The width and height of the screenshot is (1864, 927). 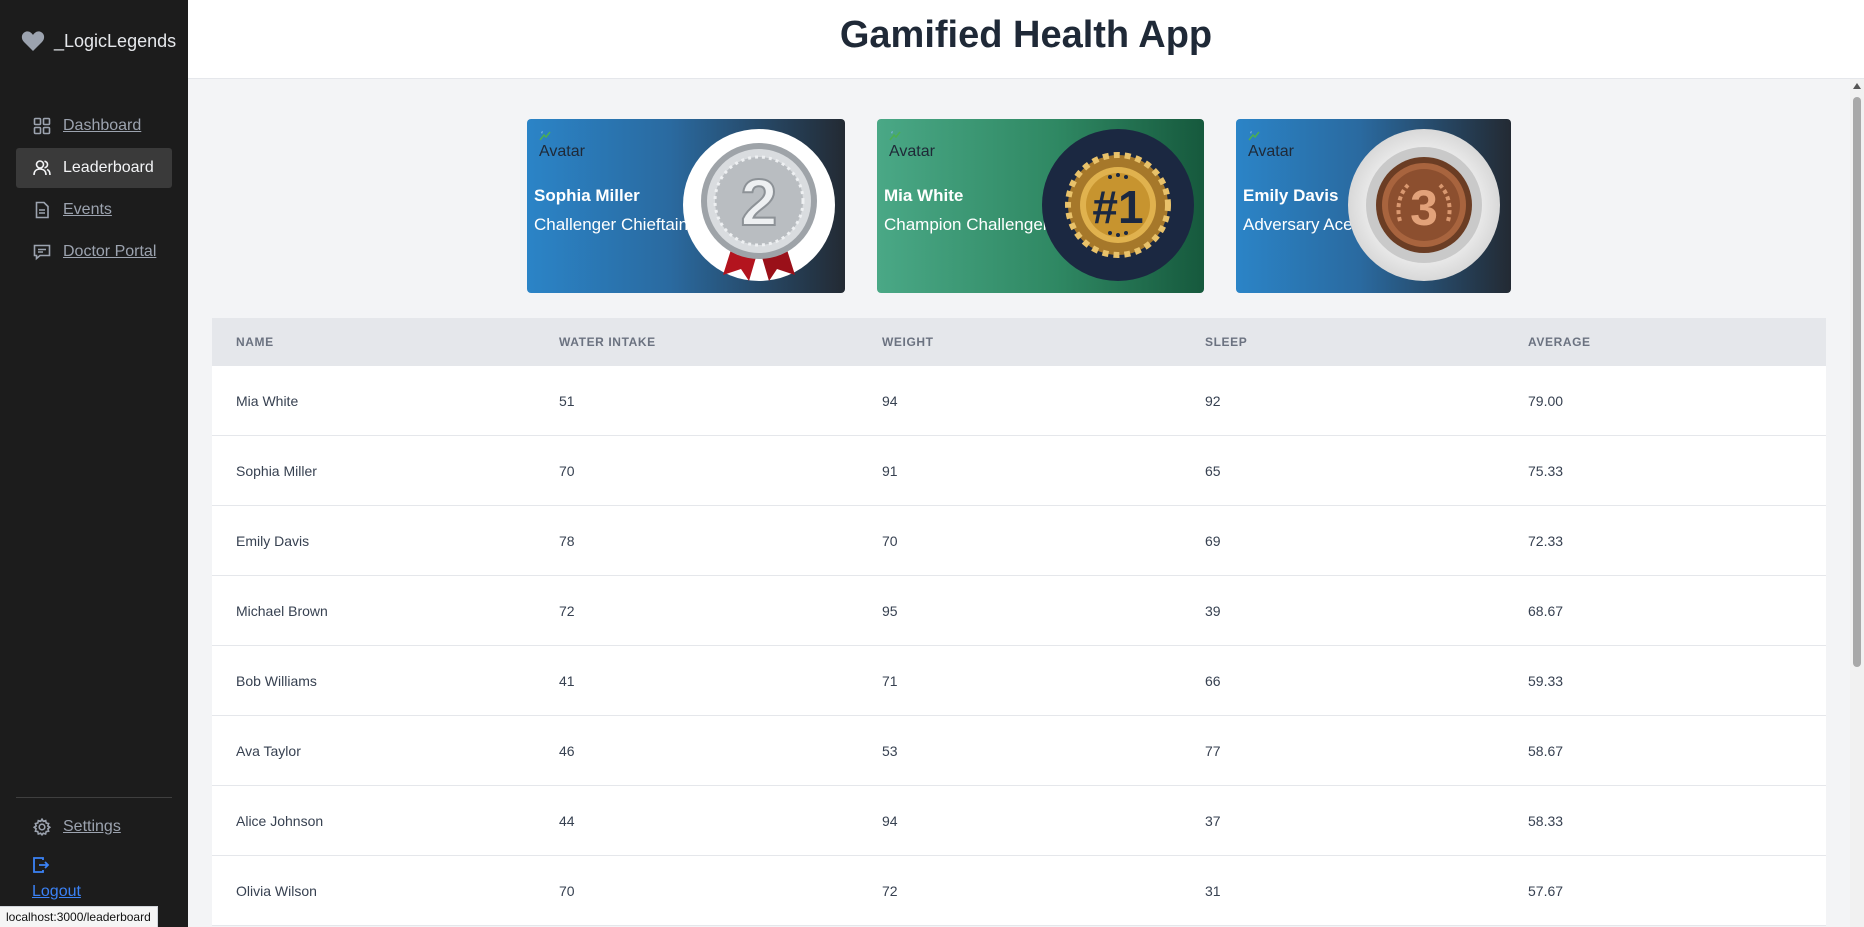 I want to click on cell-name: Ava Taylor, so click(x=268, y=750).